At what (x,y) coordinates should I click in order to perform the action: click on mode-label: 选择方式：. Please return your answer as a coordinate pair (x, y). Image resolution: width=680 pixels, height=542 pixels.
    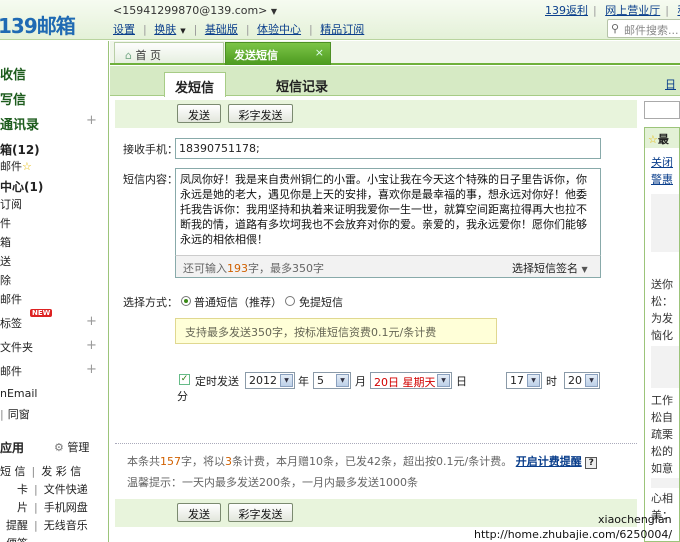
    Looking at the image, I should click on (150, 302).